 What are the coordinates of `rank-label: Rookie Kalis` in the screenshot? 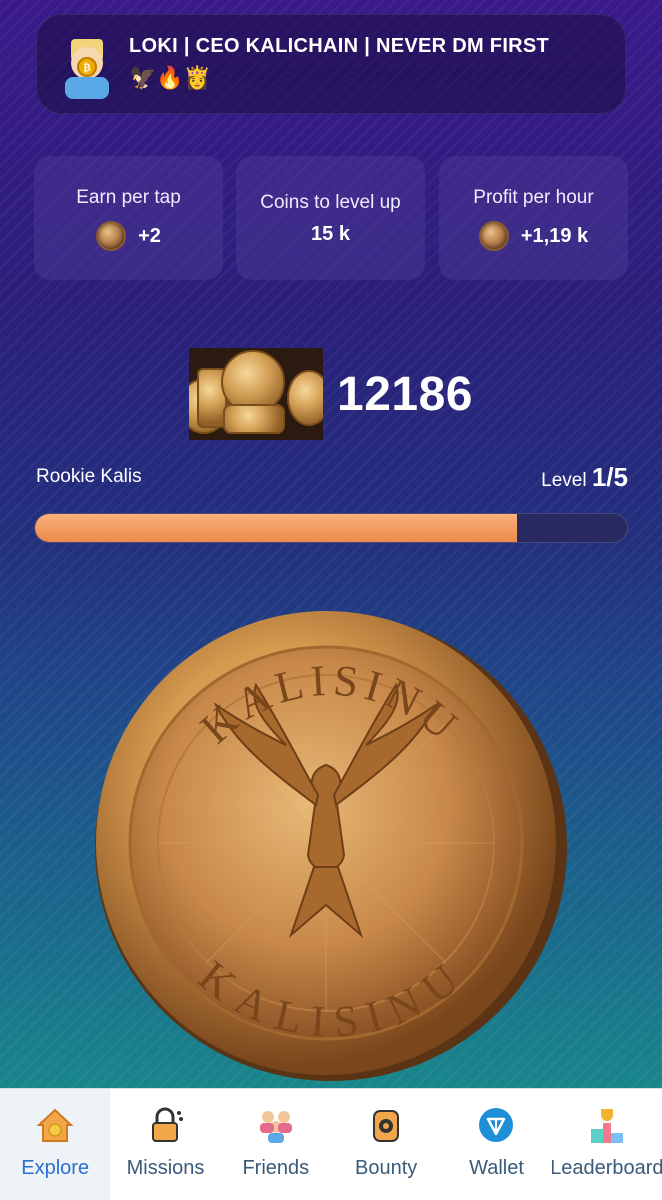 It's located at (89, 476).